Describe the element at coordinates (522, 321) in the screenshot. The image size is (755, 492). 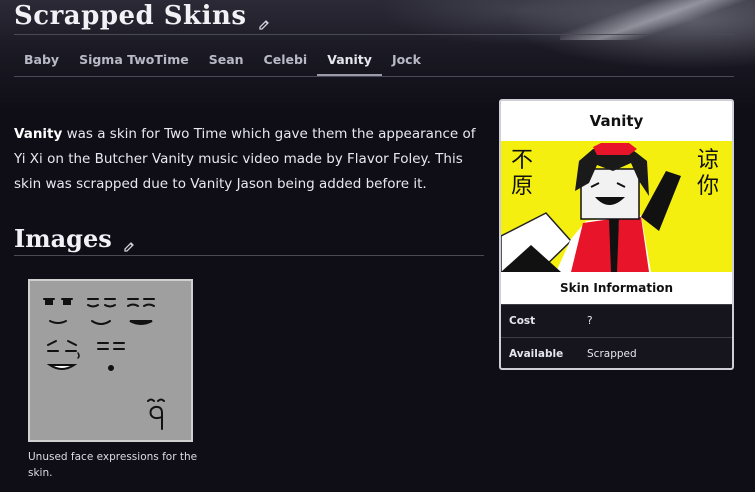
I see `infobox-row-label: Cost` at that location.